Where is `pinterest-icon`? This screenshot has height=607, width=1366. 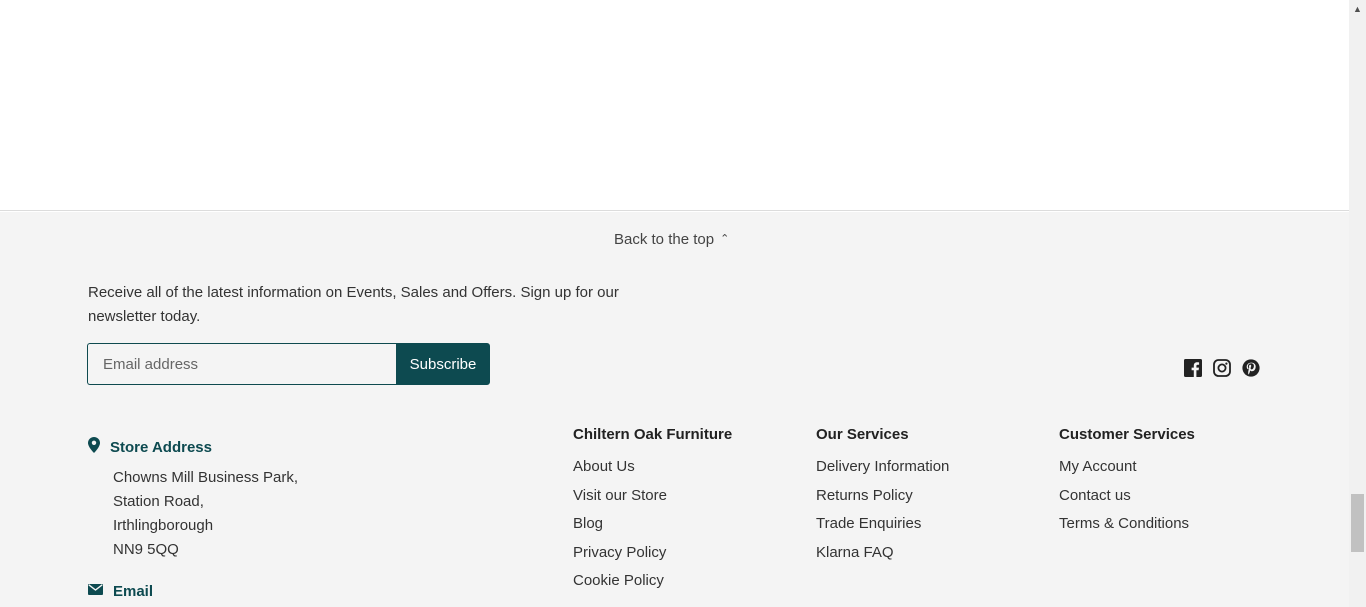
pinterest-icon is located at coordinates (1251, 368).